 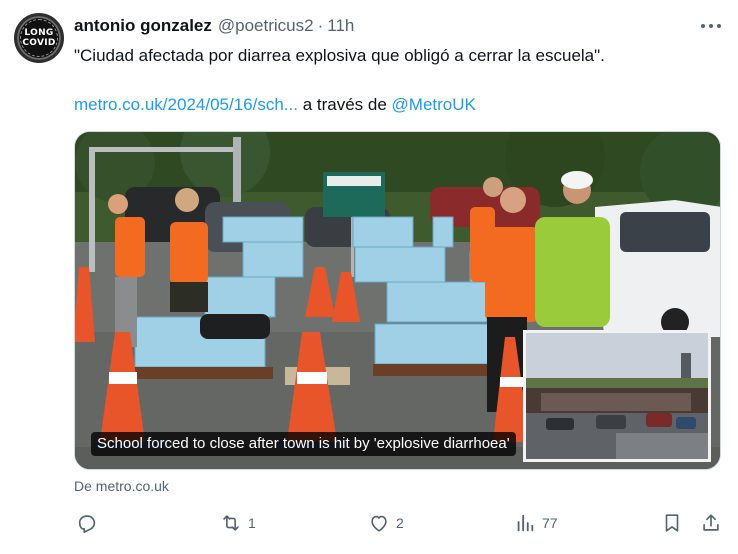 I want to click on mention-link: @MetroUK, so click(x=434, y=104).